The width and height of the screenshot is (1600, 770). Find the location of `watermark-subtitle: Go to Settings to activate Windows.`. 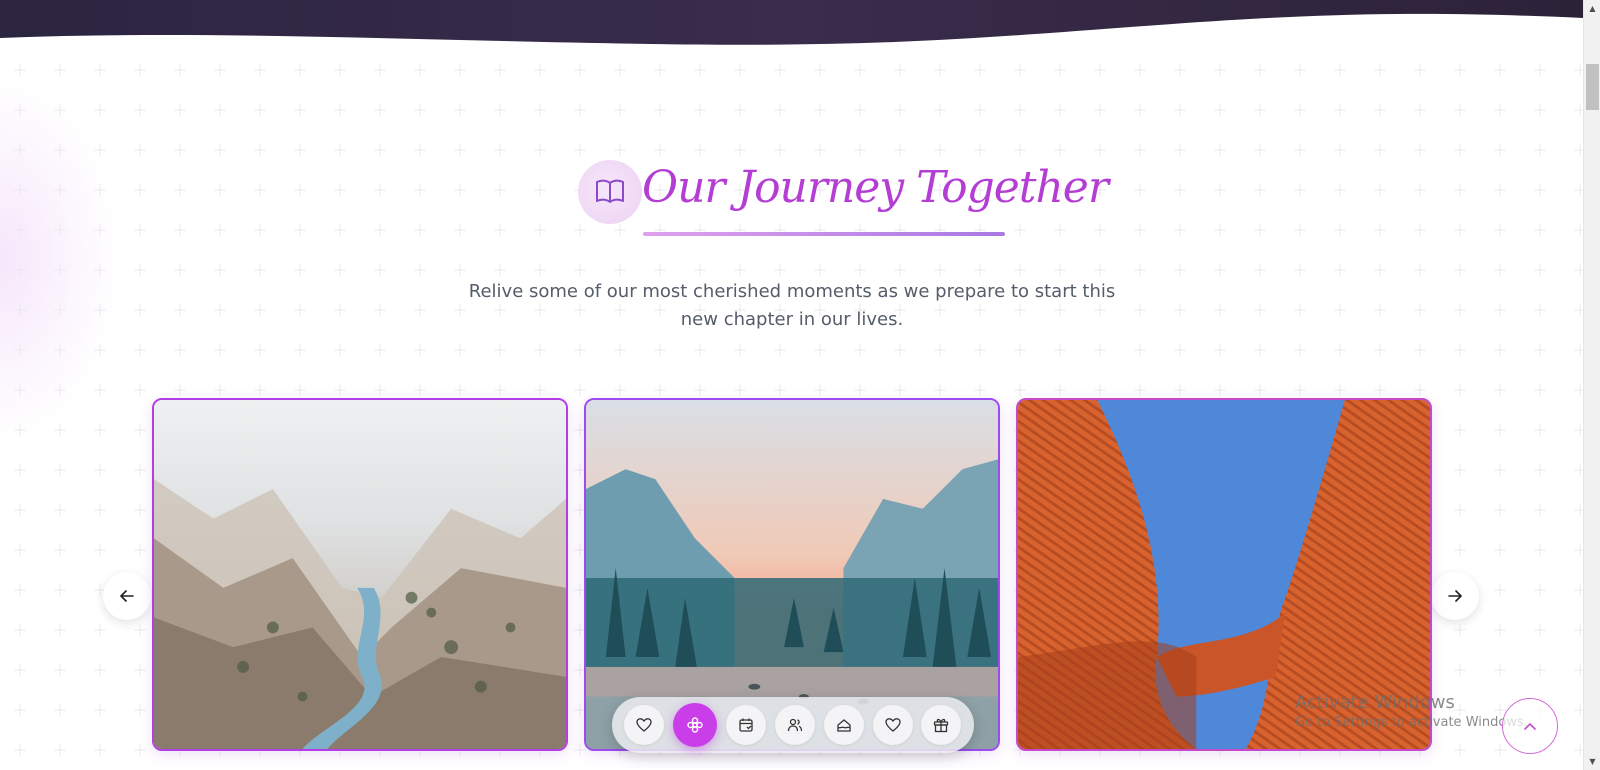

watermark-subtitle: Go to Settings to activate Windows. is located at coordinates (1411, 722).